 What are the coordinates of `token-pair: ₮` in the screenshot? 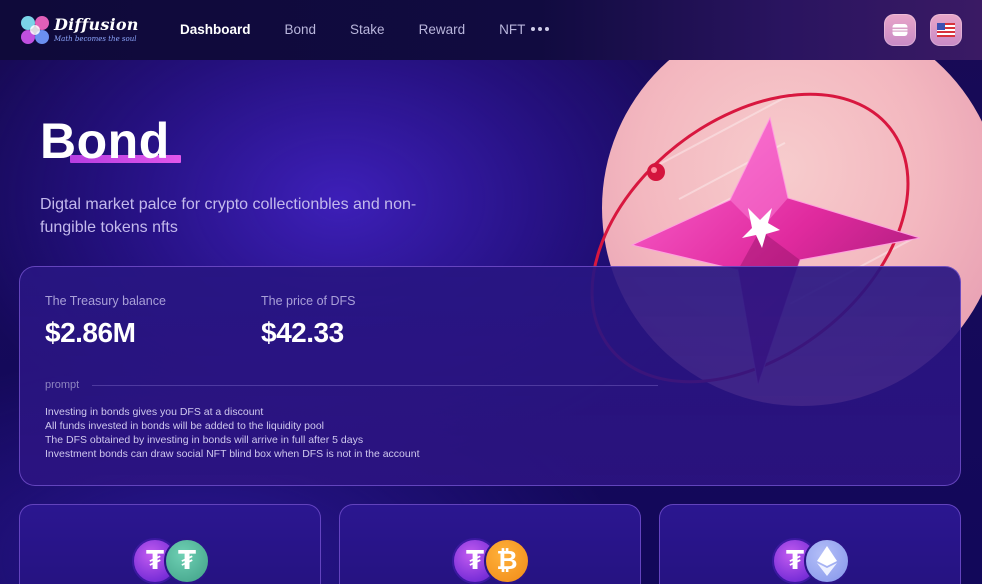 It's located at (811, 561).